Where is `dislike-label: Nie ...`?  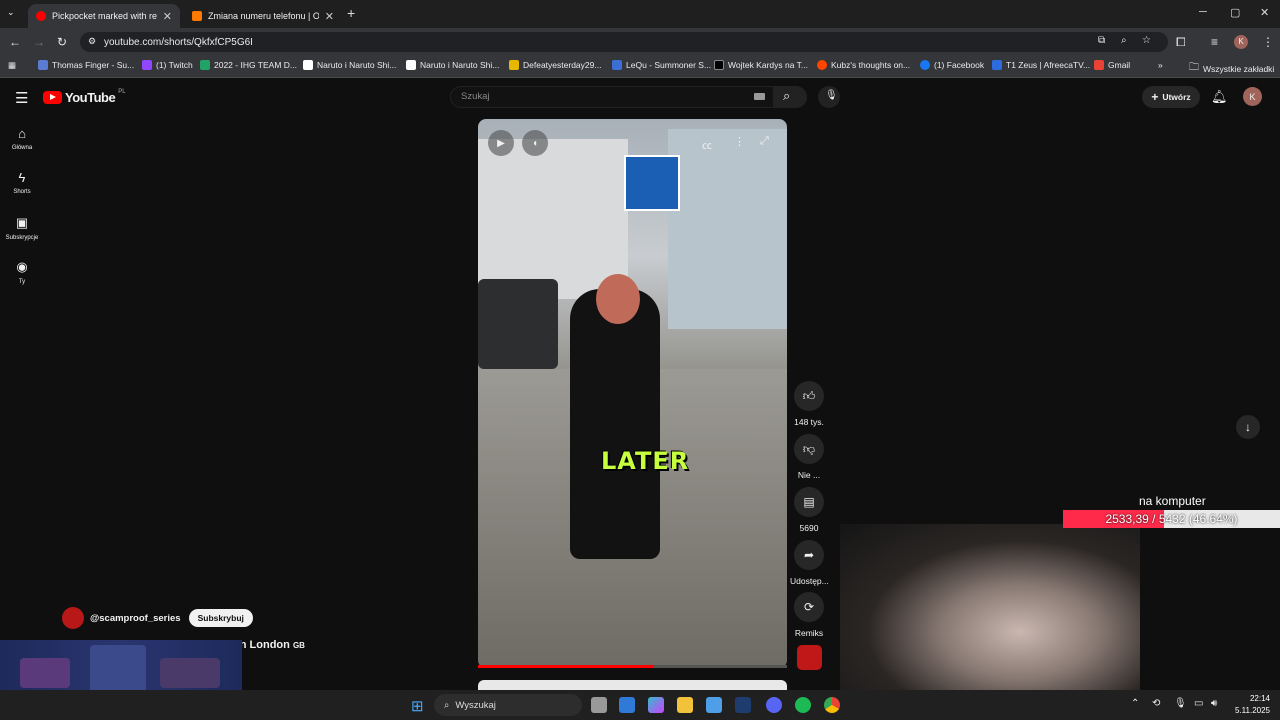
dislike-label: Nie ... is located at coordinates (809, 475).